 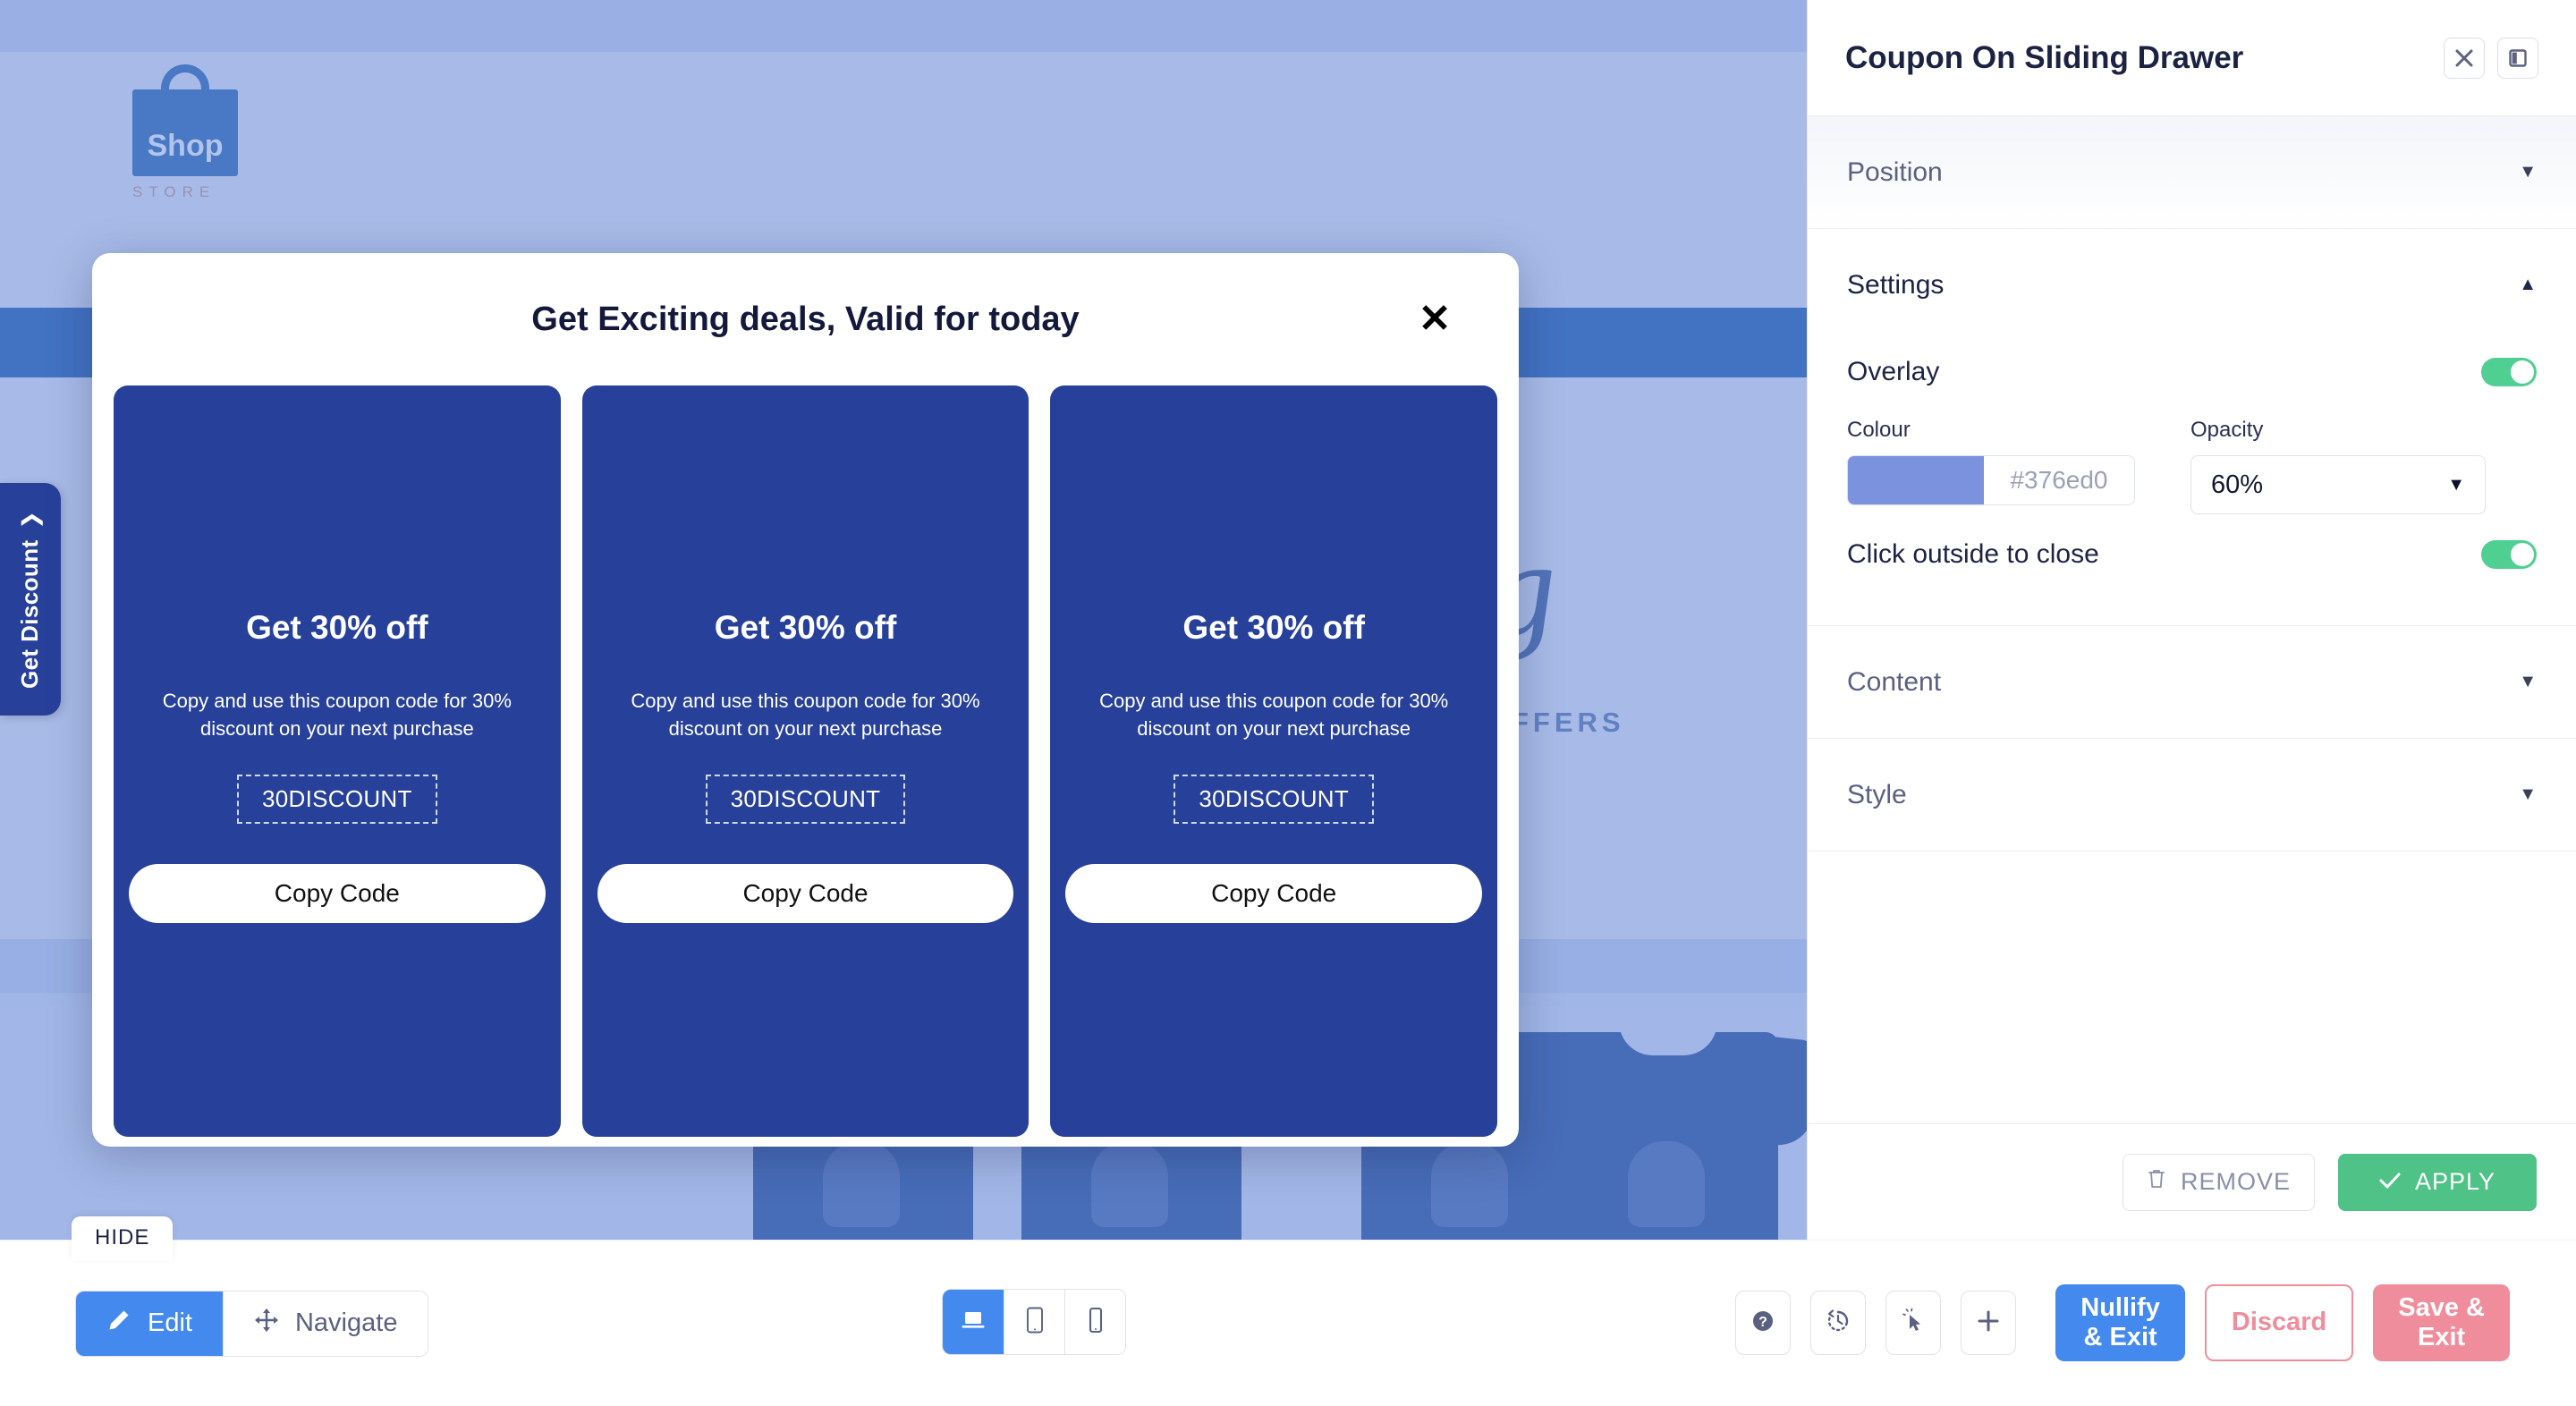 I want to click on shop-logo: Shop STORE, so click(x=185, y=132).